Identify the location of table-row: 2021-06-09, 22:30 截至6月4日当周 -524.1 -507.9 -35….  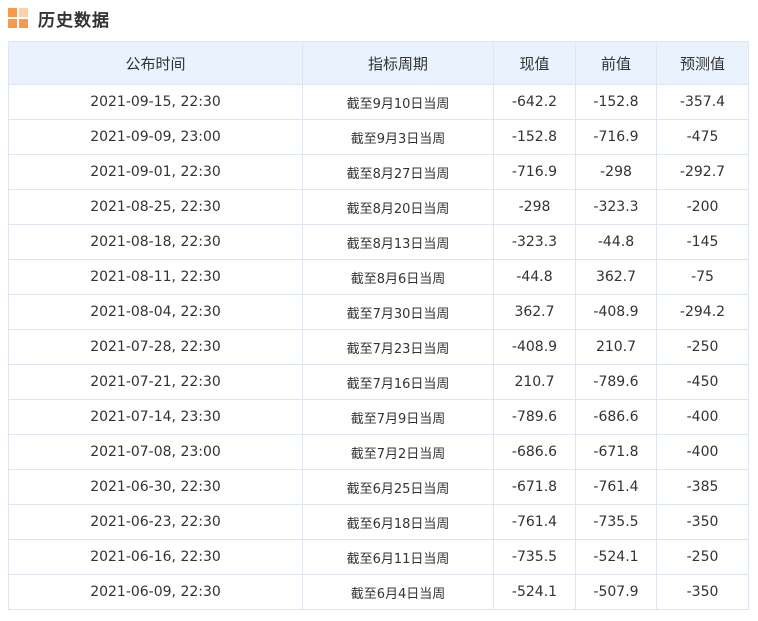
(378, 592).